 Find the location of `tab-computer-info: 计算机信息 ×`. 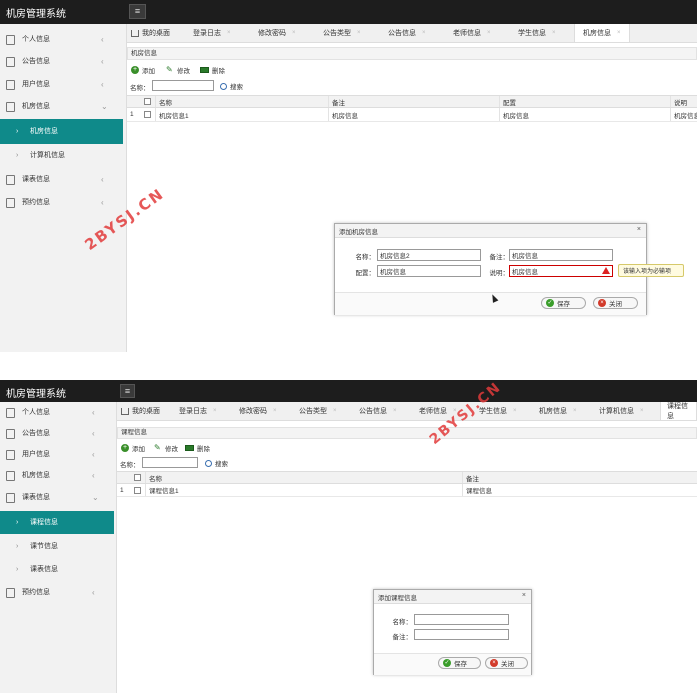

tab-computer-info: 计算机信息 × is located at coordinates (621, 411).